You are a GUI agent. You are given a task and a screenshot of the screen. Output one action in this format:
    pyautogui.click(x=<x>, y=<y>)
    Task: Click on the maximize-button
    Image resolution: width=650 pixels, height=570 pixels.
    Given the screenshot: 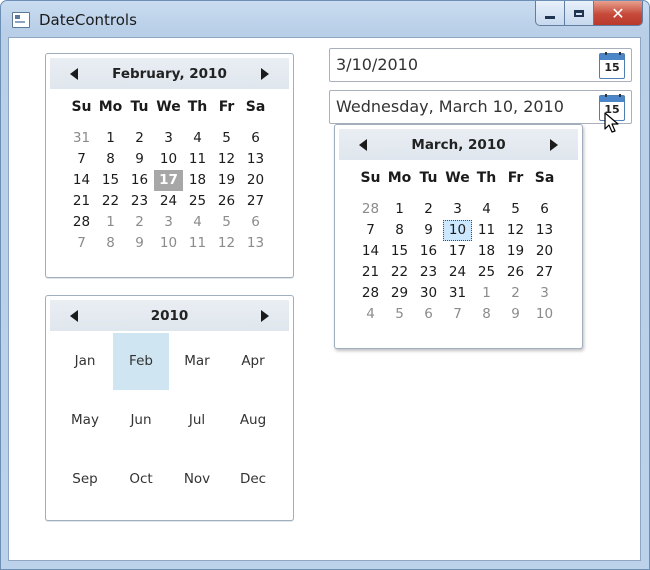 What is the action you would take?
    pyautogui.click(x=579, y=13)
    